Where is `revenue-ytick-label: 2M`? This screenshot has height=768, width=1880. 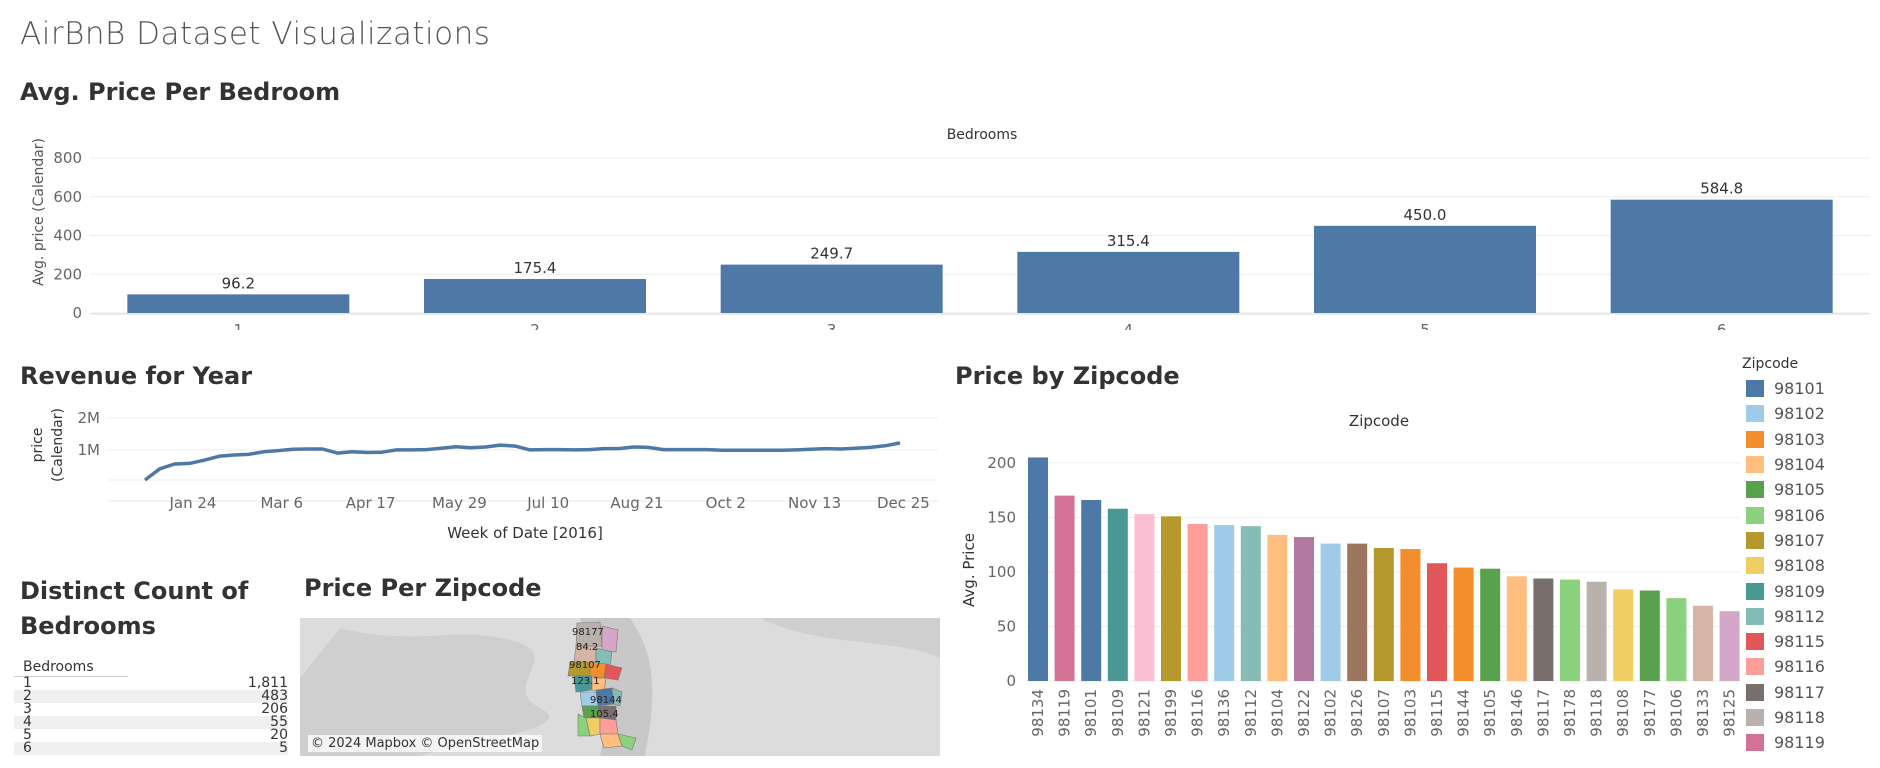 revenue-ytick-label: 2M is located at coordinates (89, 418).